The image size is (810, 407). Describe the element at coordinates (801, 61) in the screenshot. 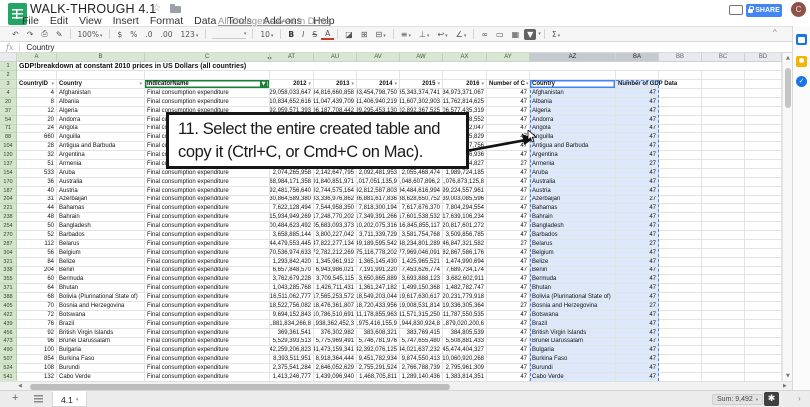

I see `keep-icon` at that location.